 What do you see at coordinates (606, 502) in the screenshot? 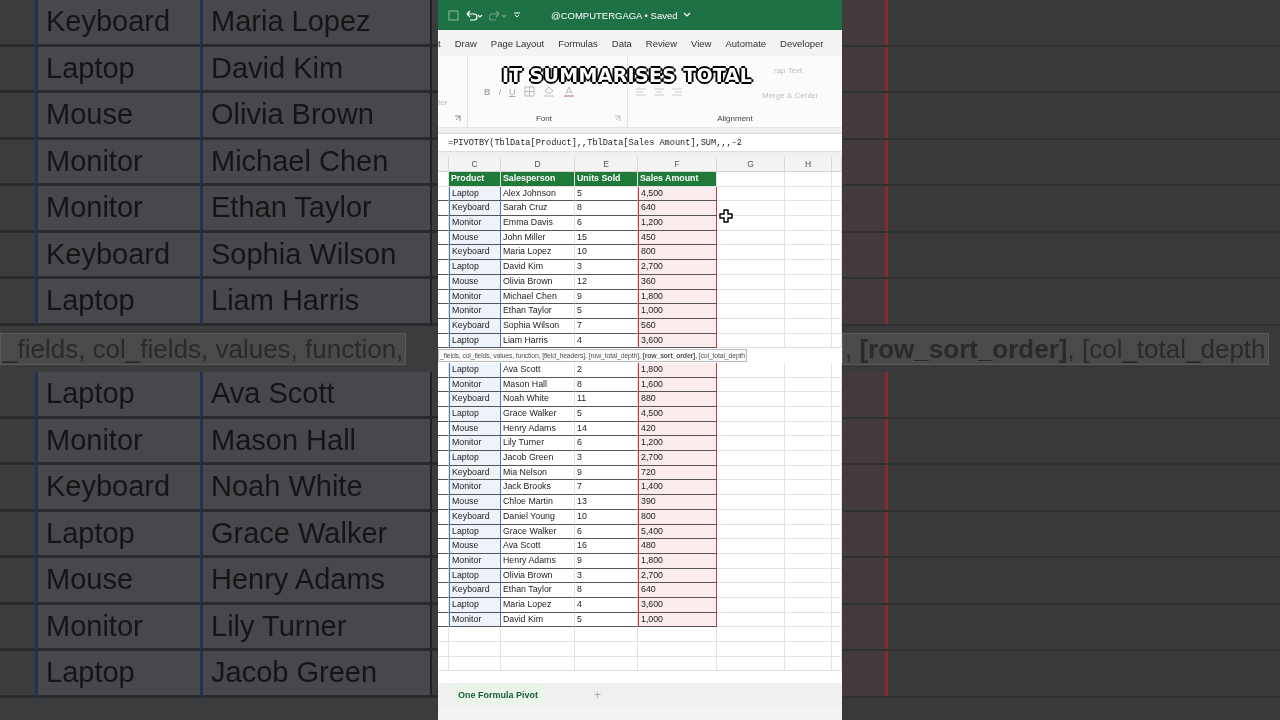
I see `table-cell: 13` at bounding box center [606, 502].